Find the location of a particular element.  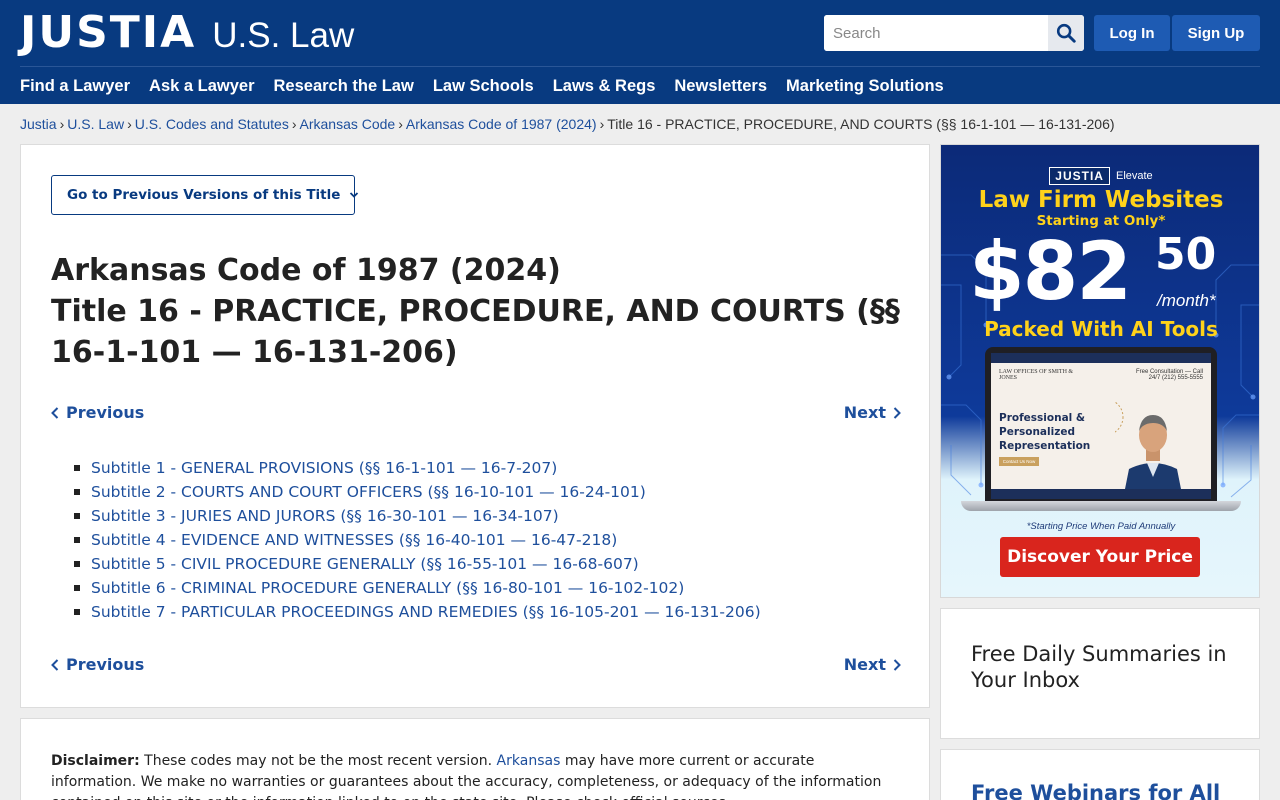

previous-versions-dropdown: Go to Previous Versions of this Title is located at coordinates (205, 195).